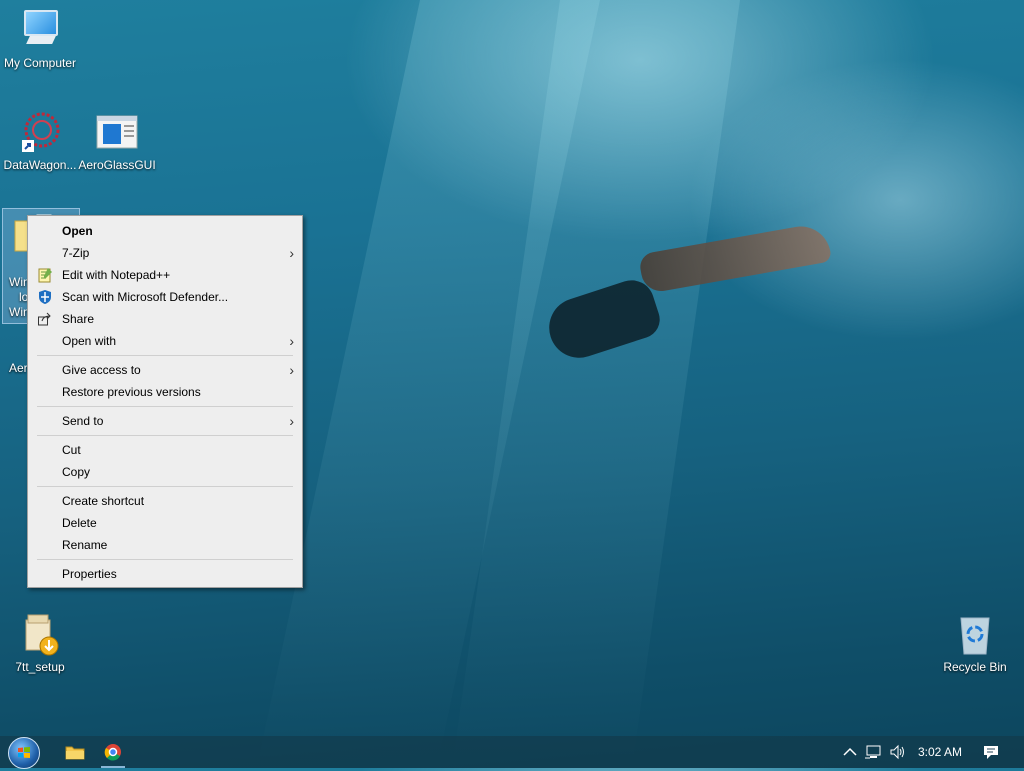  I want to click on network-icon, so click(873, 752).